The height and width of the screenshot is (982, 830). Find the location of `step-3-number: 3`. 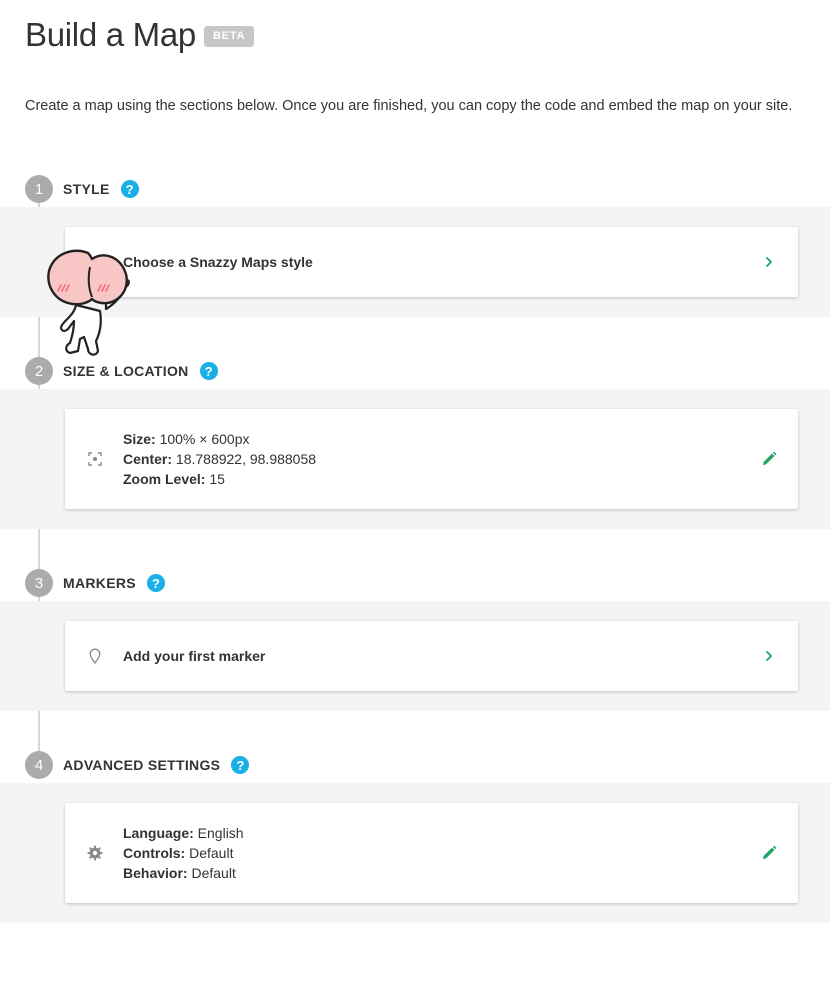

step-3-number: 3 is located at coordinates (39, 583).